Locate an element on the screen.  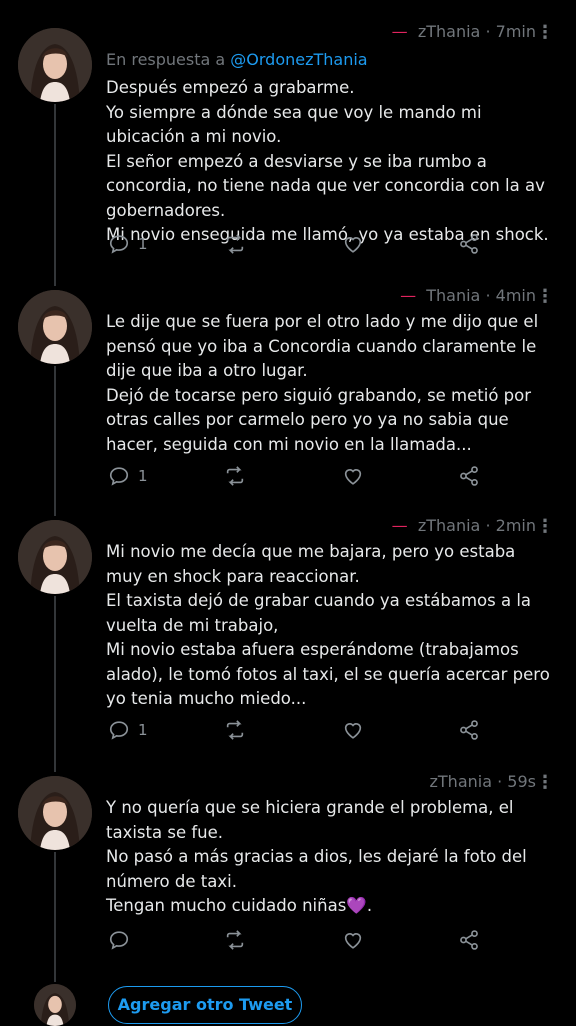
tweet-time: 7min is located at coordinates (516, 31).